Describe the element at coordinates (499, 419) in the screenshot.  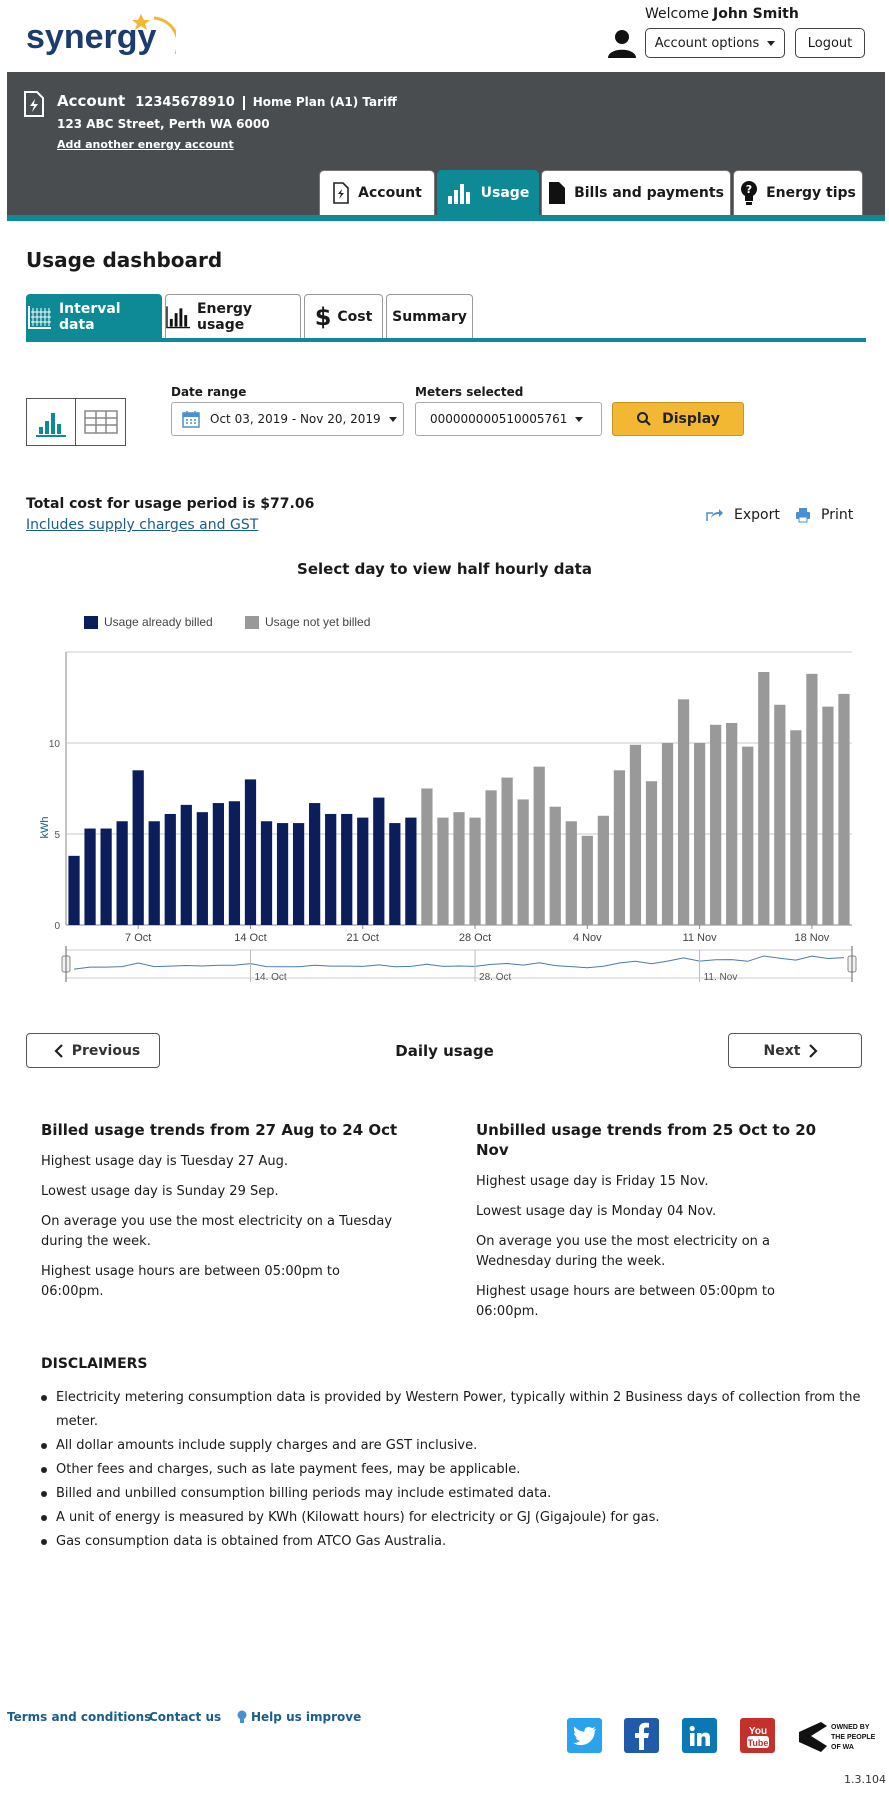
I see `meters-value: 000000000510005761` at that location.